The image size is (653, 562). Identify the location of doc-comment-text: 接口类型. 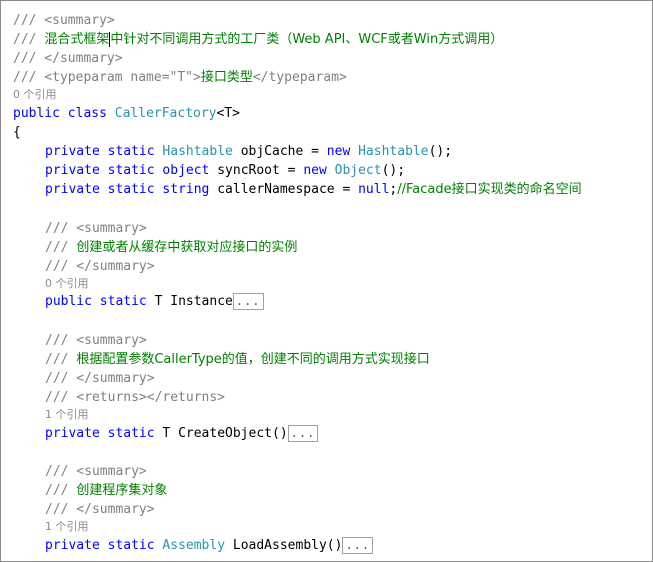
(226, 78).